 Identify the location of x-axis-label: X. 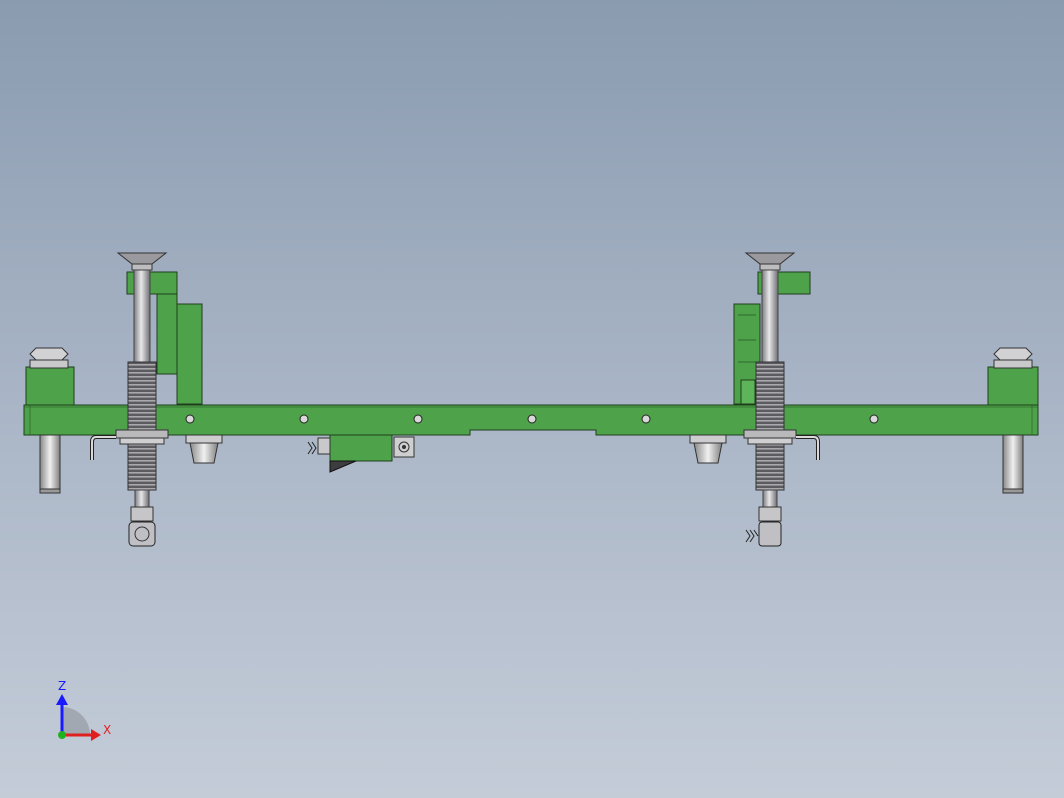
(107, 730).